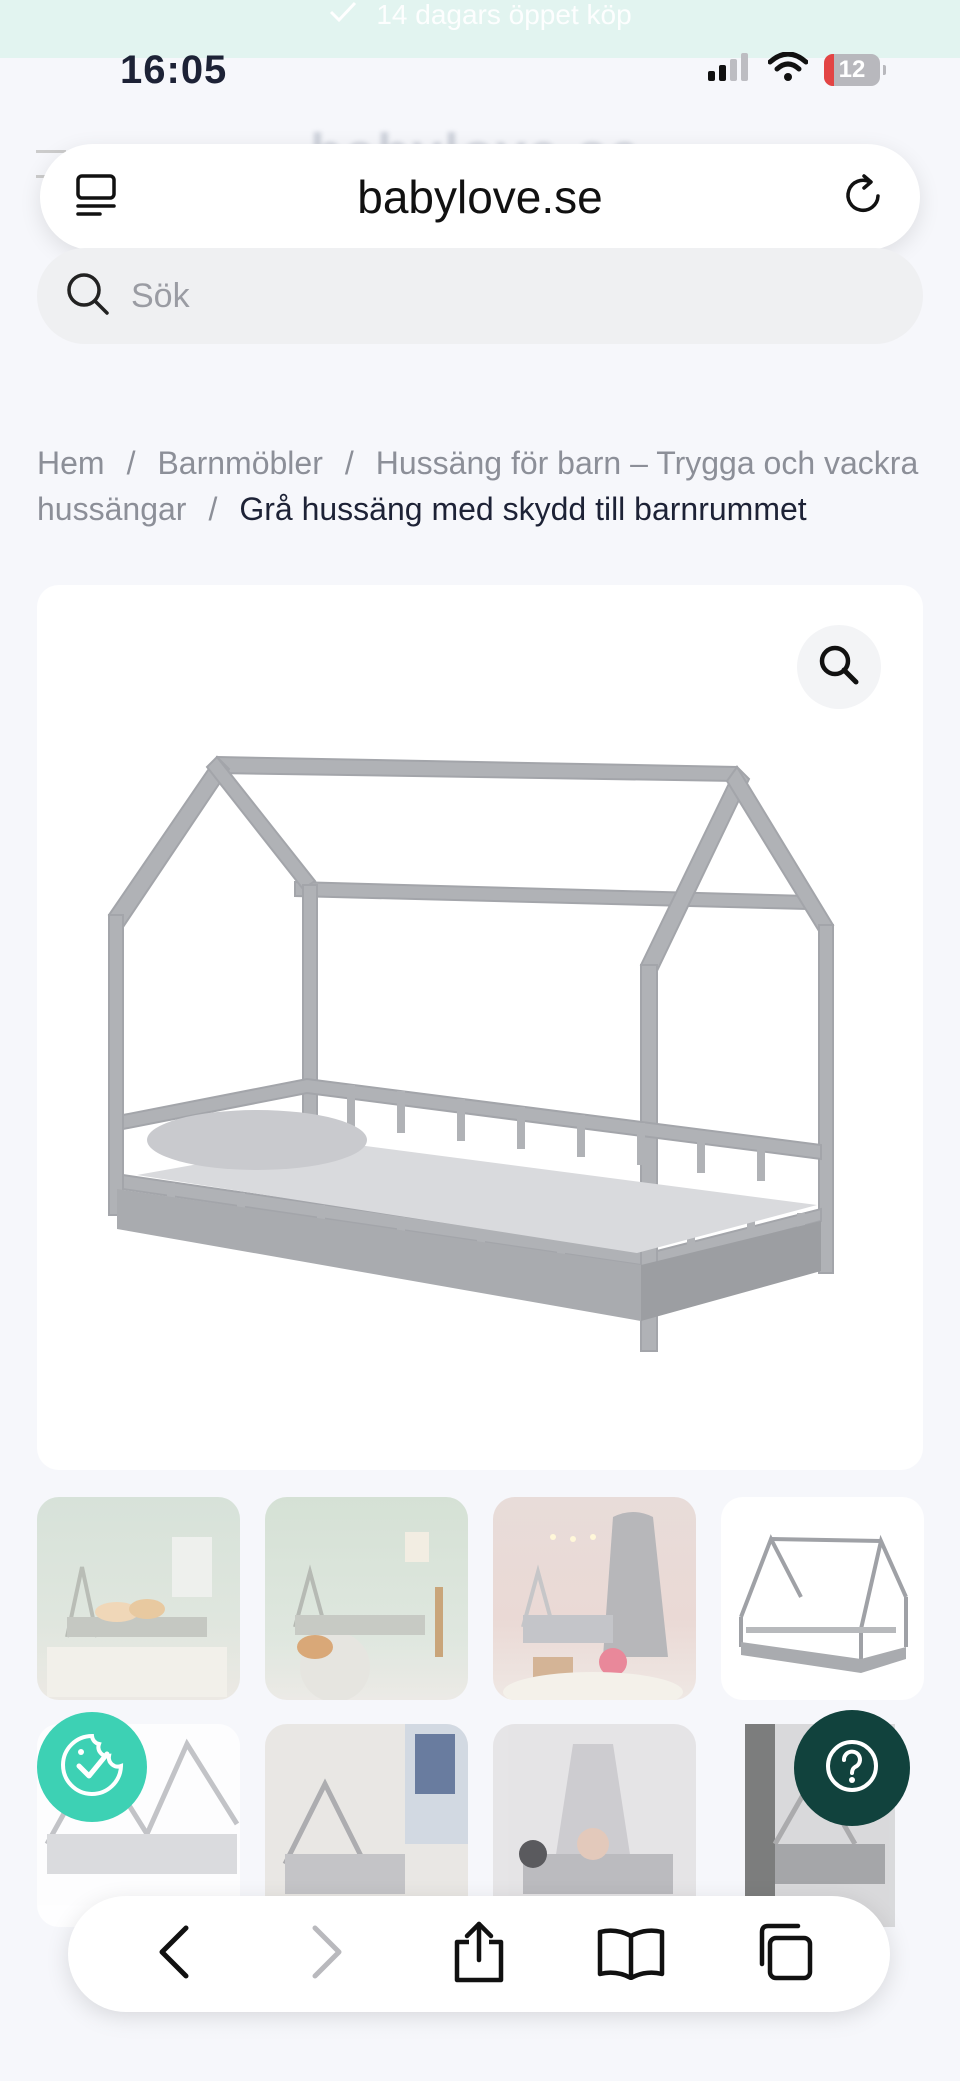  I want to click on cookie-settings-button, so click(92, 1767).